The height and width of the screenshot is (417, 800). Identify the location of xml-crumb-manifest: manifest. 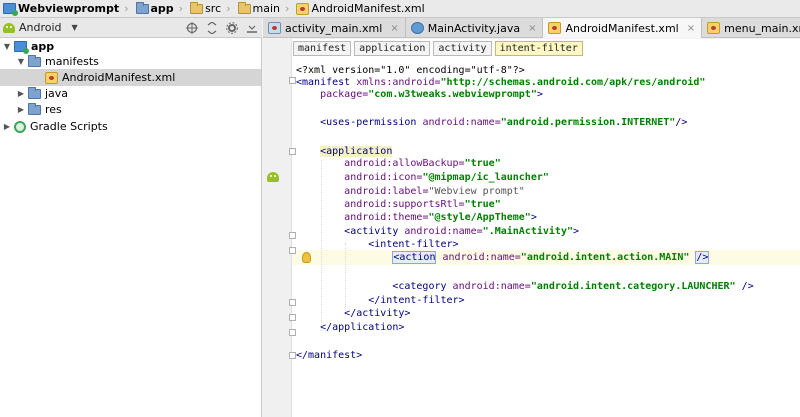
(322, 48).